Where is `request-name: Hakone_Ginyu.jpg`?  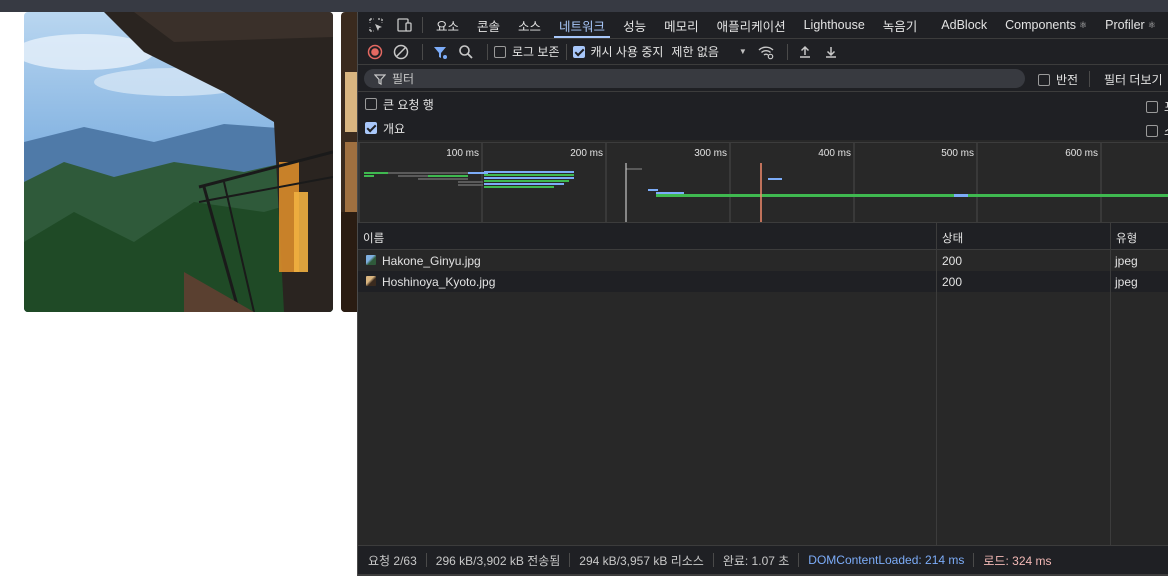 request-name: Hakone_Ginyu.jpg is located at coordinates (431, 261).